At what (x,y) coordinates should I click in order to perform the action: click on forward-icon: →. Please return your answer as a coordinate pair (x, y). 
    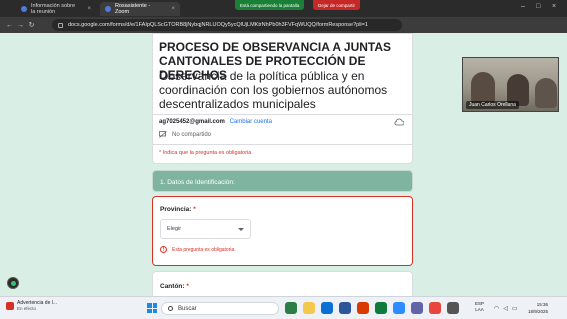
    Looking at the image, I should click on (20, 25).